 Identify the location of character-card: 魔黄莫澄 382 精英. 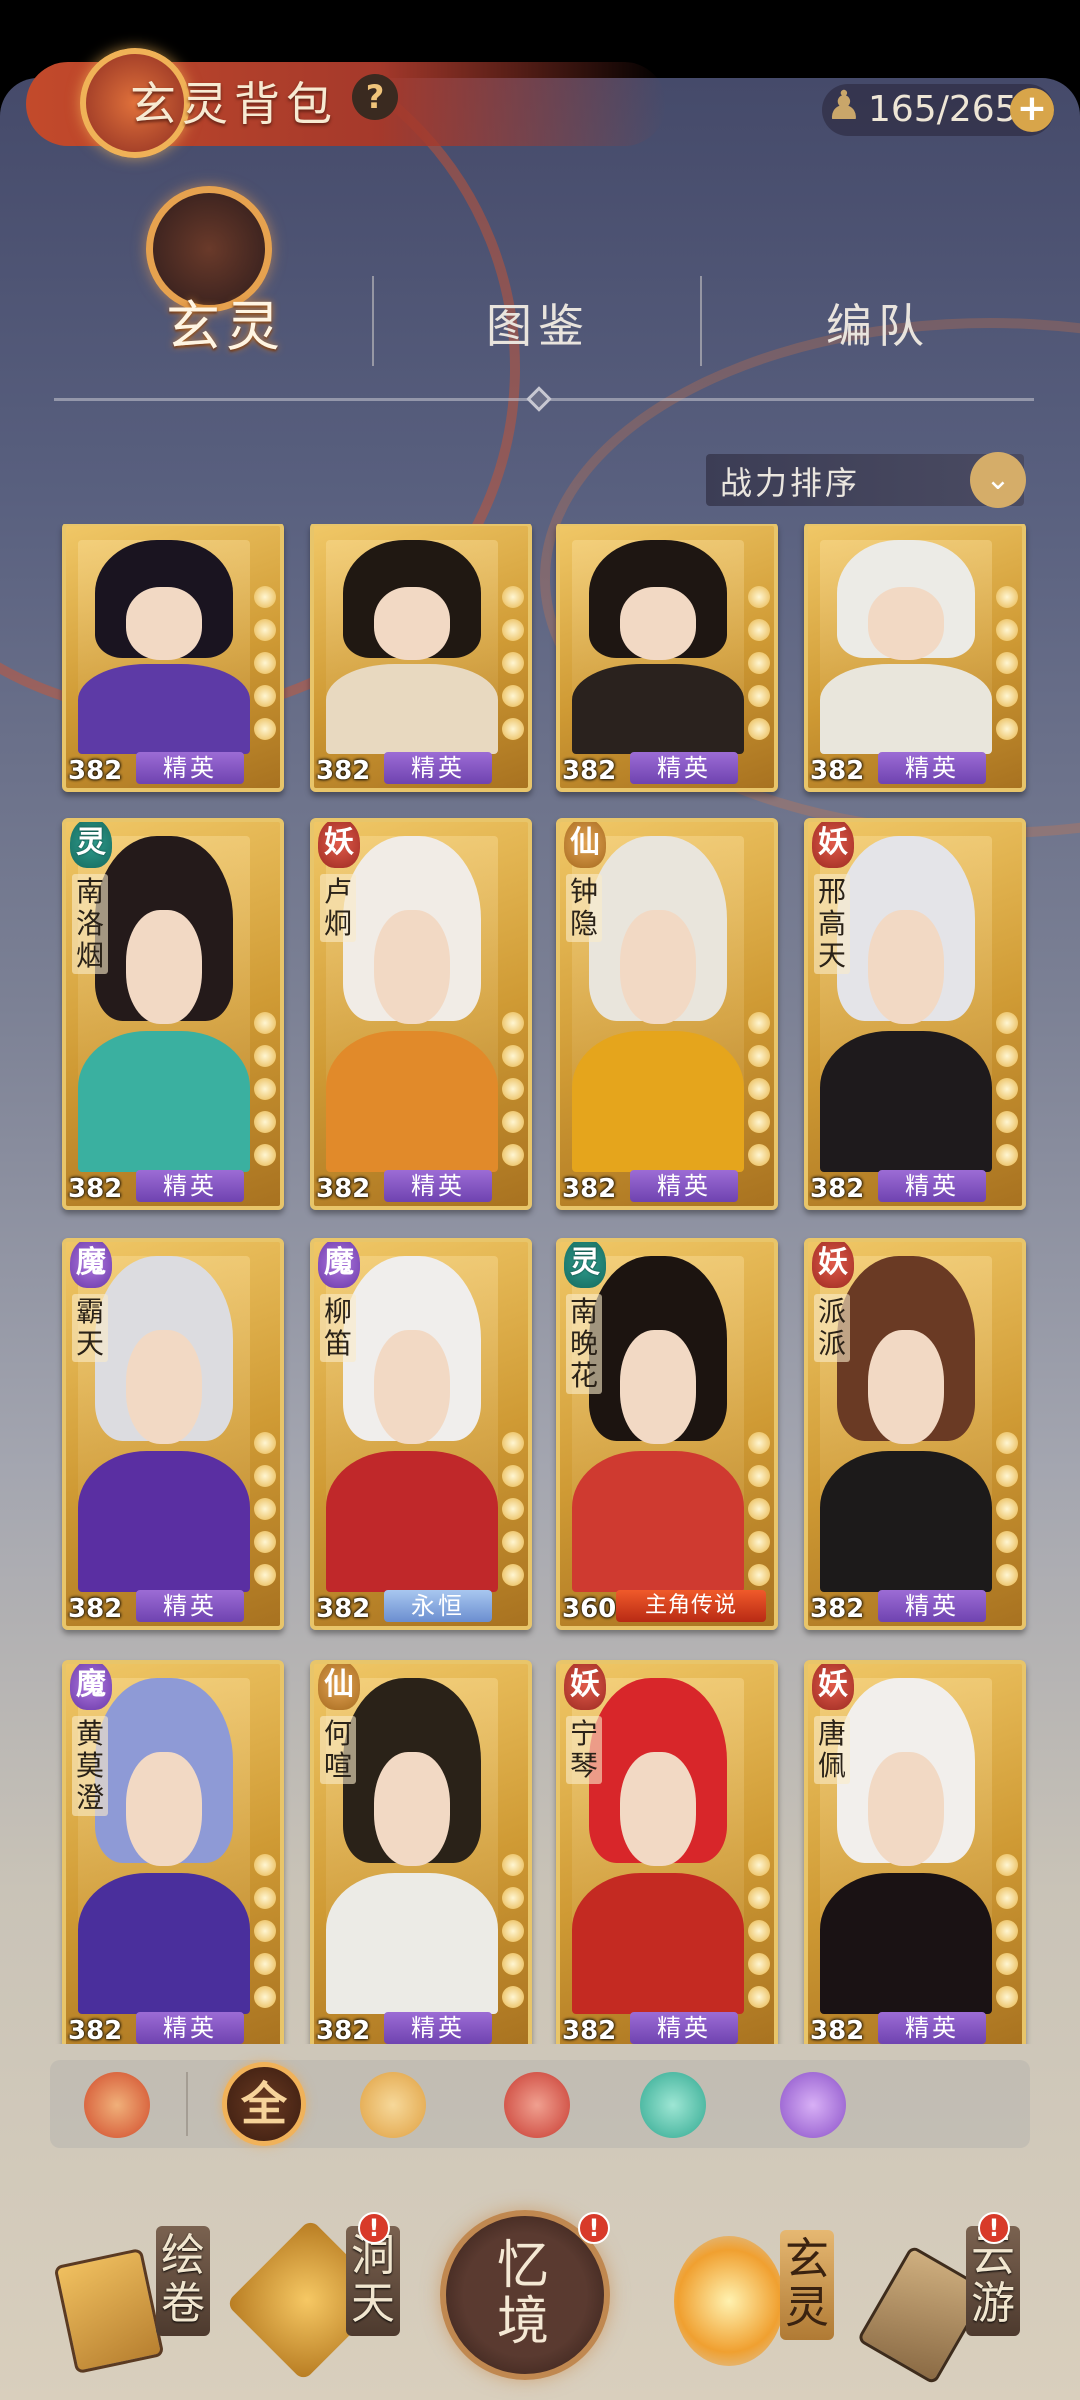
(173, 1852).